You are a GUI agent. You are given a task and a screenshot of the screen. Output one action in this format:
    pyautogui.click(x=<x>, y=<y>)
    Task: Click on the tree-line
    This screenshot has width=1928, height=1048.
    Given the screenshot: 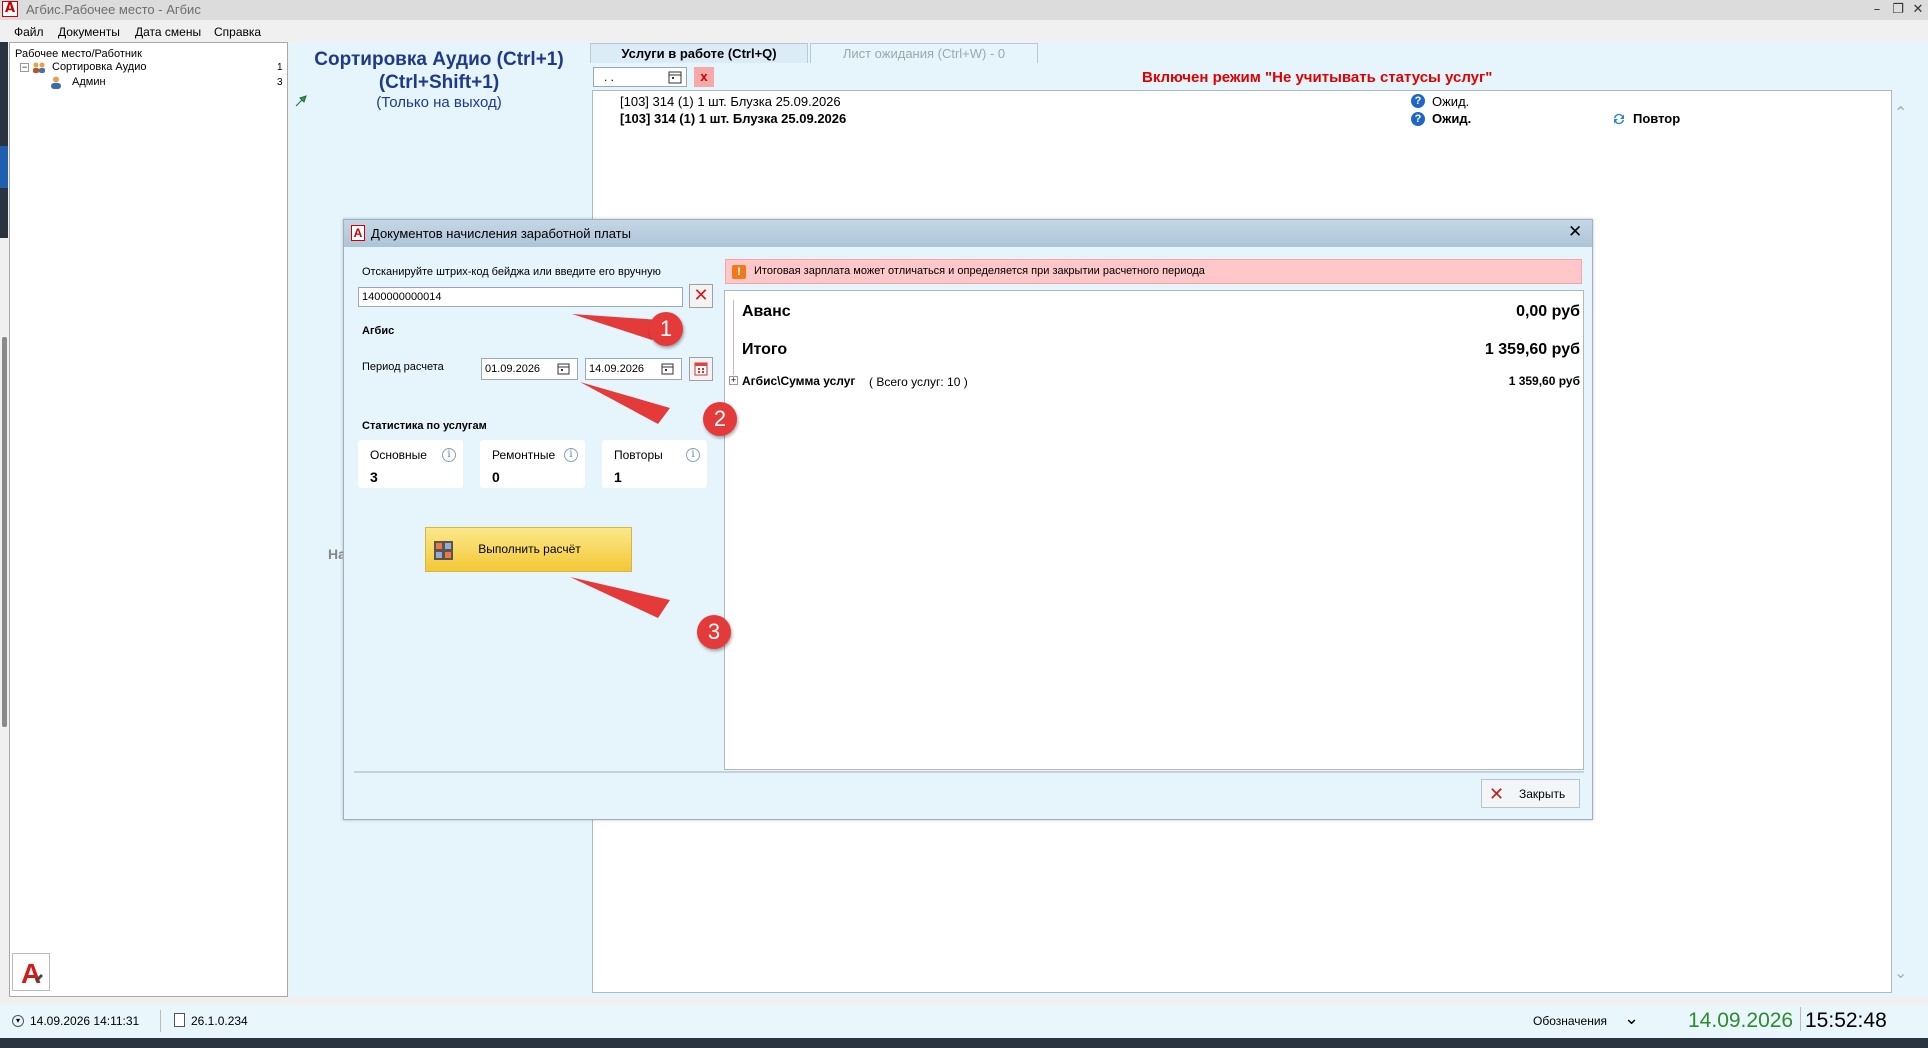 What is the action you would take?
    pyautogui.click(x=733, y=337)
    